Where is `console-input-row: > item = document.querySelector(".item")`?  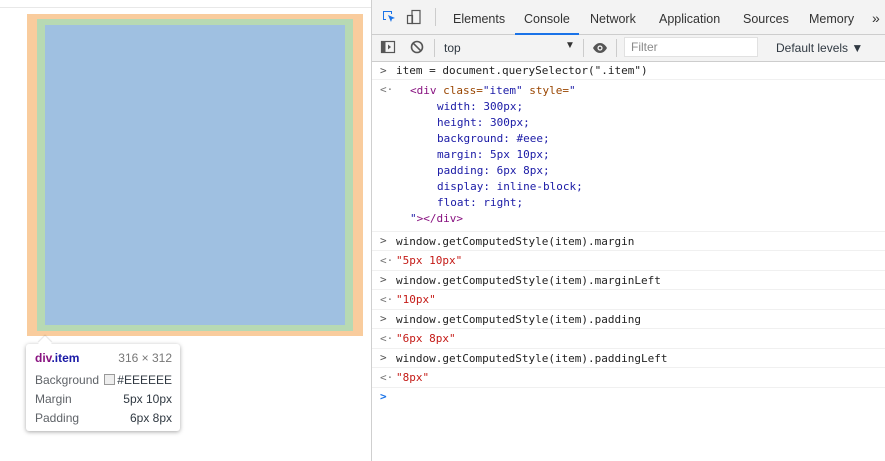 console-input-row: > item = document.querySelector(".item") is located at coordinates (628, 71).